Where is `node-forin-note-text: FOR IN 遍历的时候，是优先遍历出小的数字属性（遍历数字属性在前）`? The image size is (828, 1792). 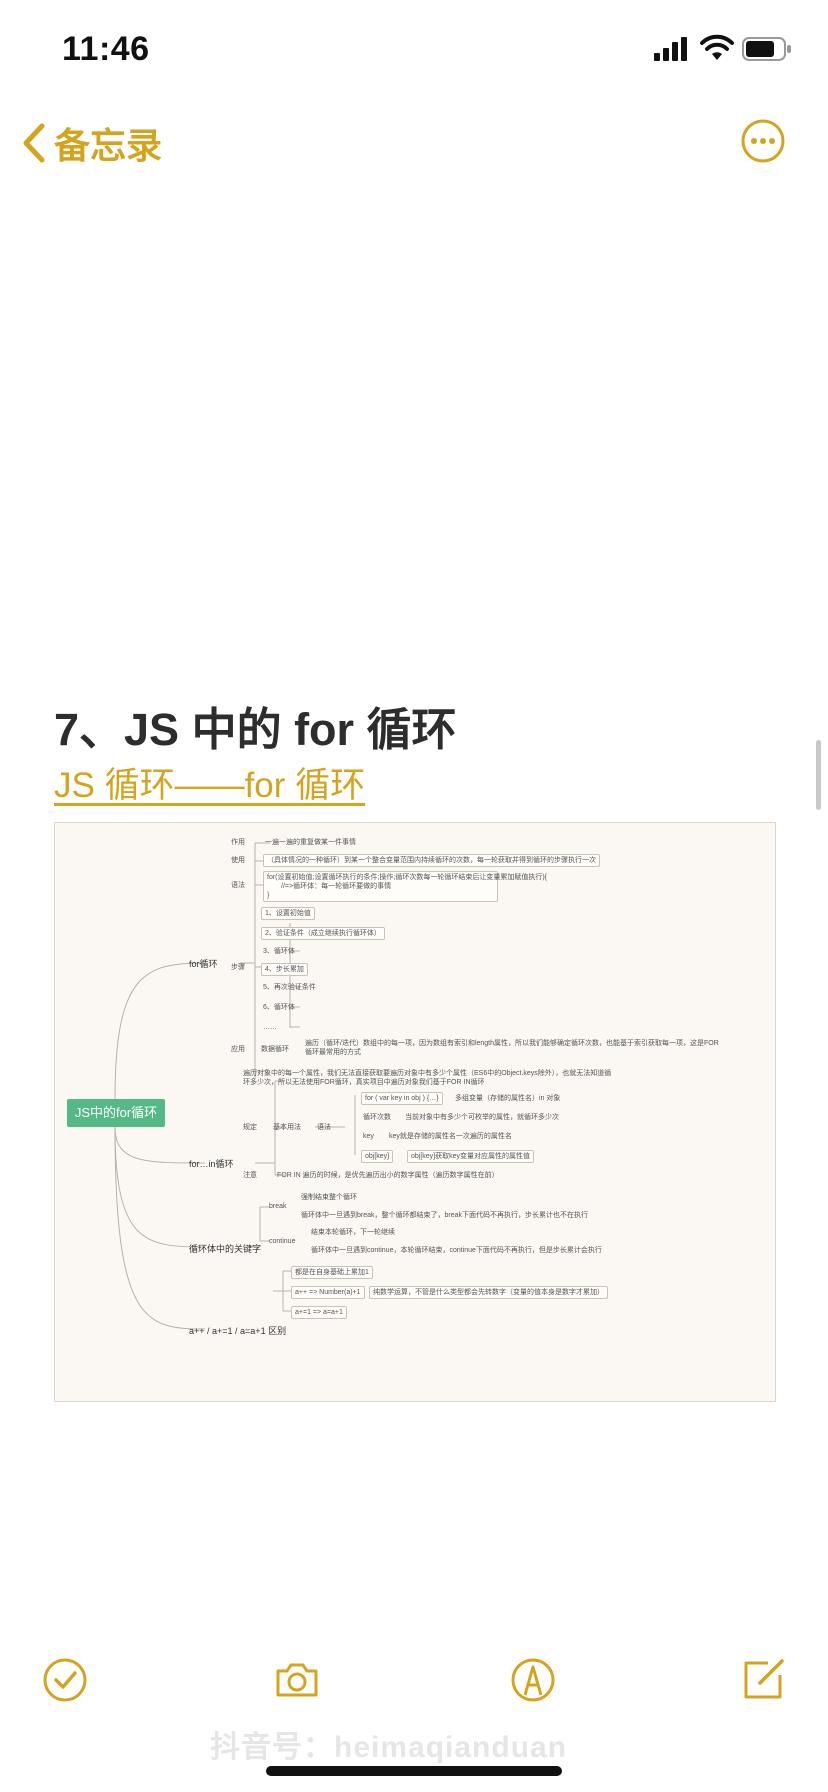 node-forin-note-text: FOR IN 遍历的时候，是优先遍历出小的数字属性（遍历数字属性在前） is located at coordinates (388, 1175).